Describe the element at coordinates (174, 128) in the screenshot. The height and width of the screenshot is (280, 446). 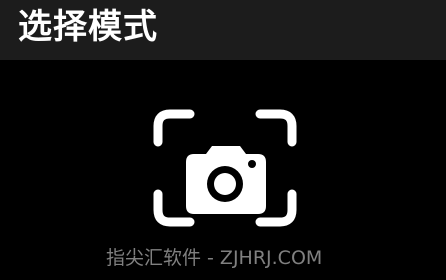
I see `viewfinder-top-left-corner` at that location.